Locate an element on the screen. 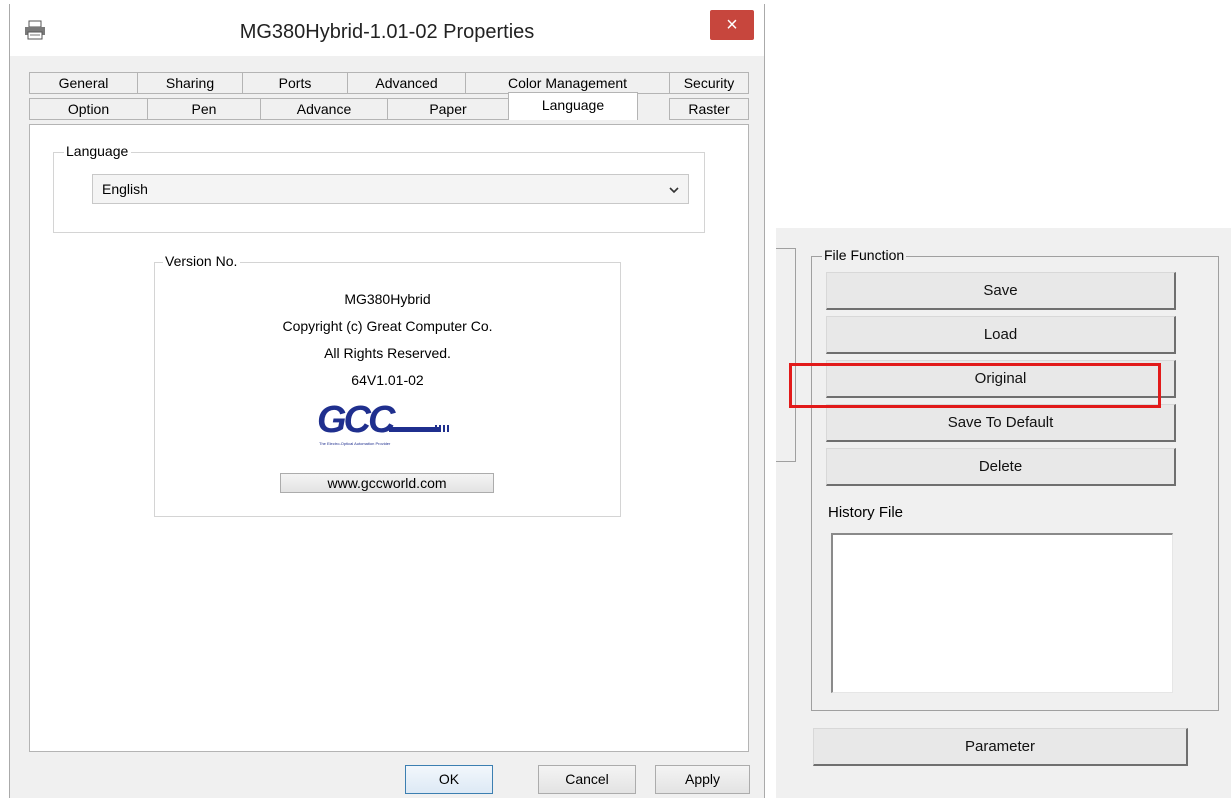  version-group-label: Version No. is located at coordinates (202, 261).